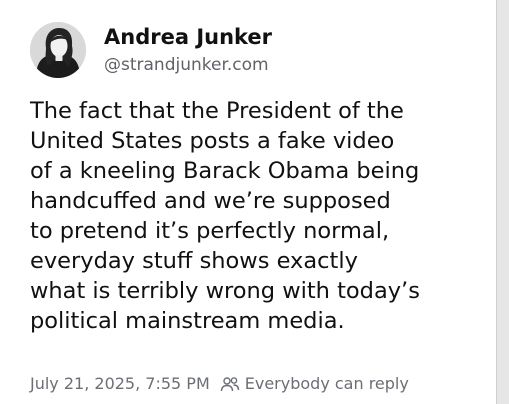 The width and height of the screenshot is (509, 404). Describe the element at coordinates (225, 291) in the screenshot. I see `post-text-line: what is terribly wrong with today’s` at that location.